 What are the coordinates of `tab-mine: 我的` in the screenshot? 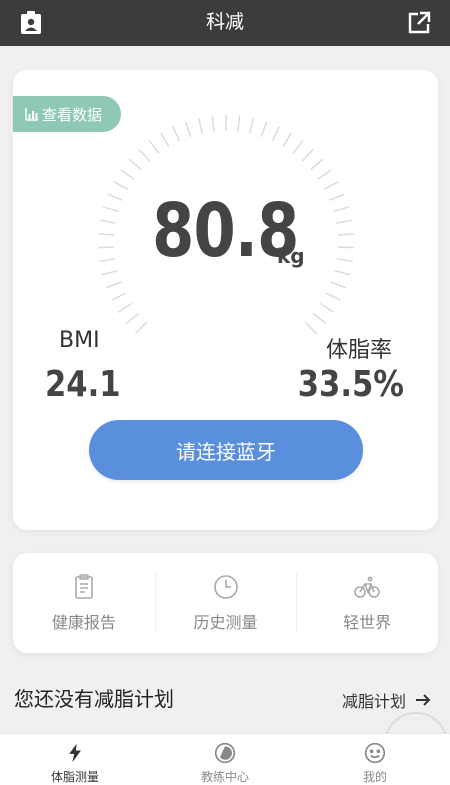 It's located at (375, 759).